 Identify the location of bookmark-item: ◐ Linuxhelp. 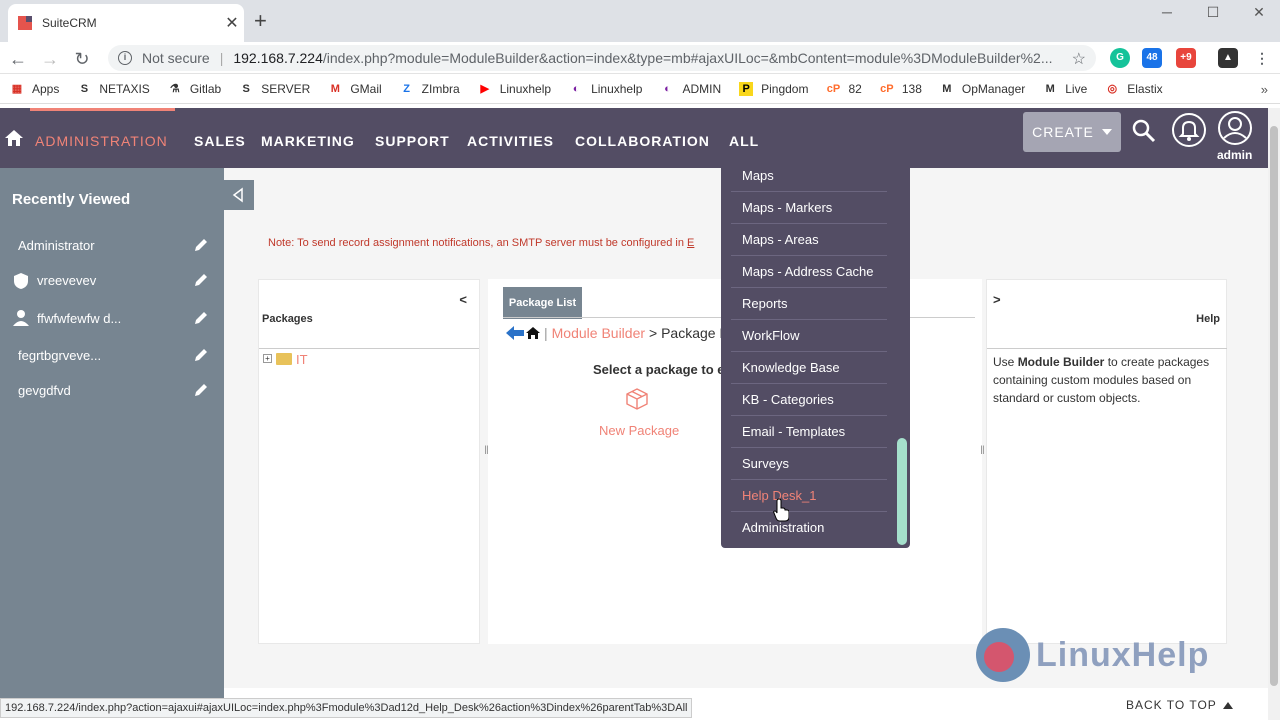
(606, 89).